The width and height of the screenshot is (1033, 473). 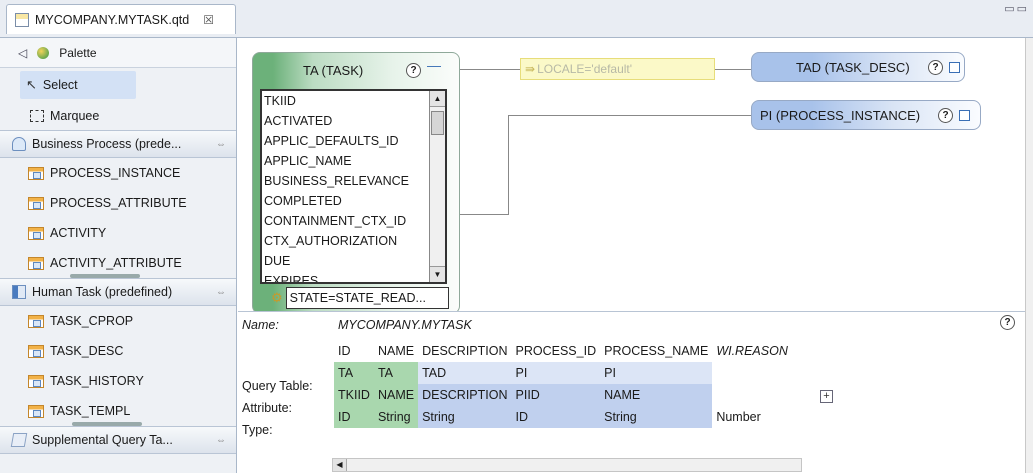 What do you see at coordinates (353, 161) in the screenshot?
I see `column-row: APPLIC_NAME` at bounding box center [353, 161].